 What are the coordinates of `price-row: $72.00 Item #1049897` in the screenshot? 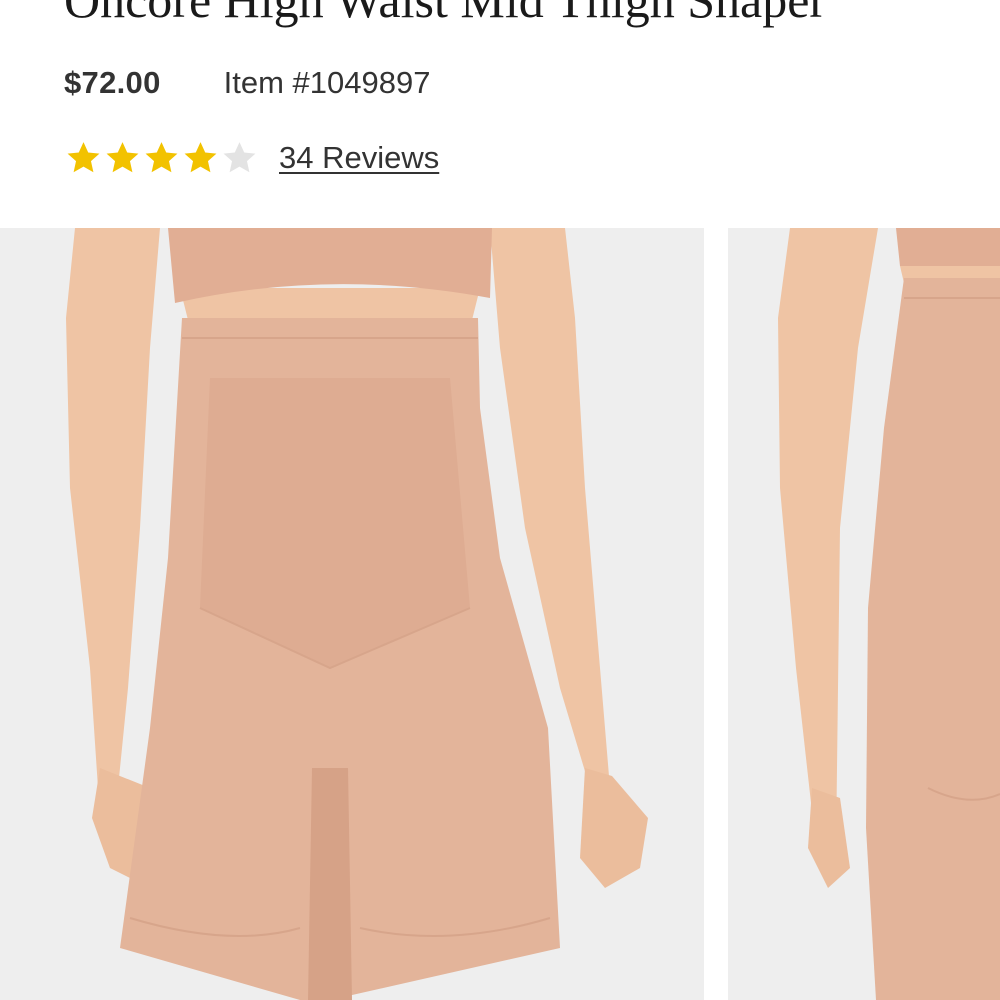 It's located at (247, 83).